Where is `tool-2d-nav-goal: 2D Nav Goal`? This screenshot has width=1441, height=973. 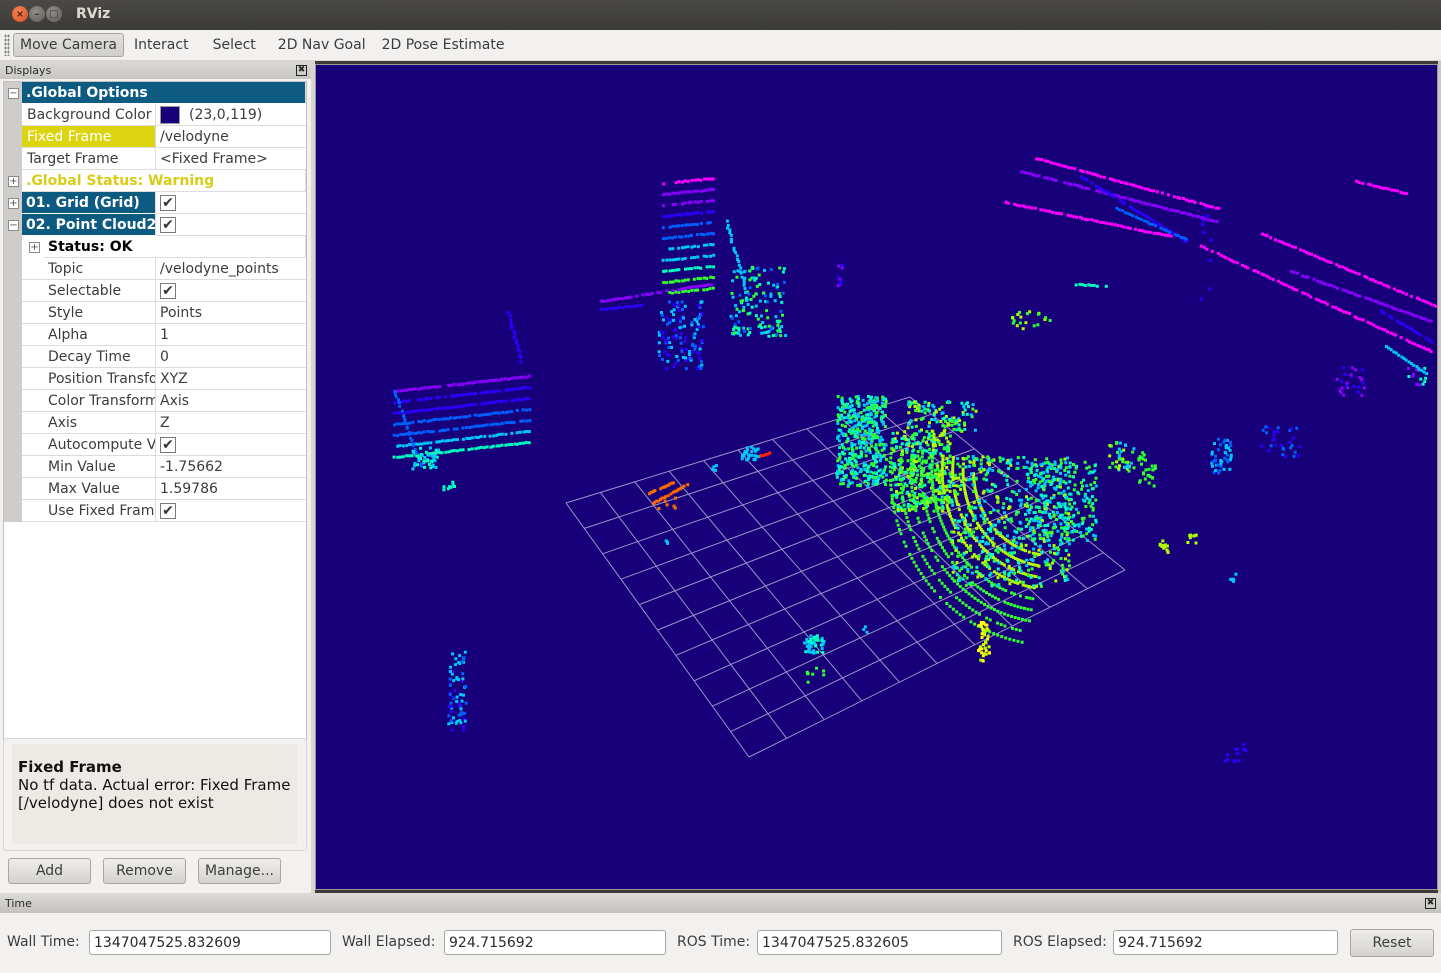 tool-2d-nav-goal: 2D Nav Goal is located at coordinates (322, 45).